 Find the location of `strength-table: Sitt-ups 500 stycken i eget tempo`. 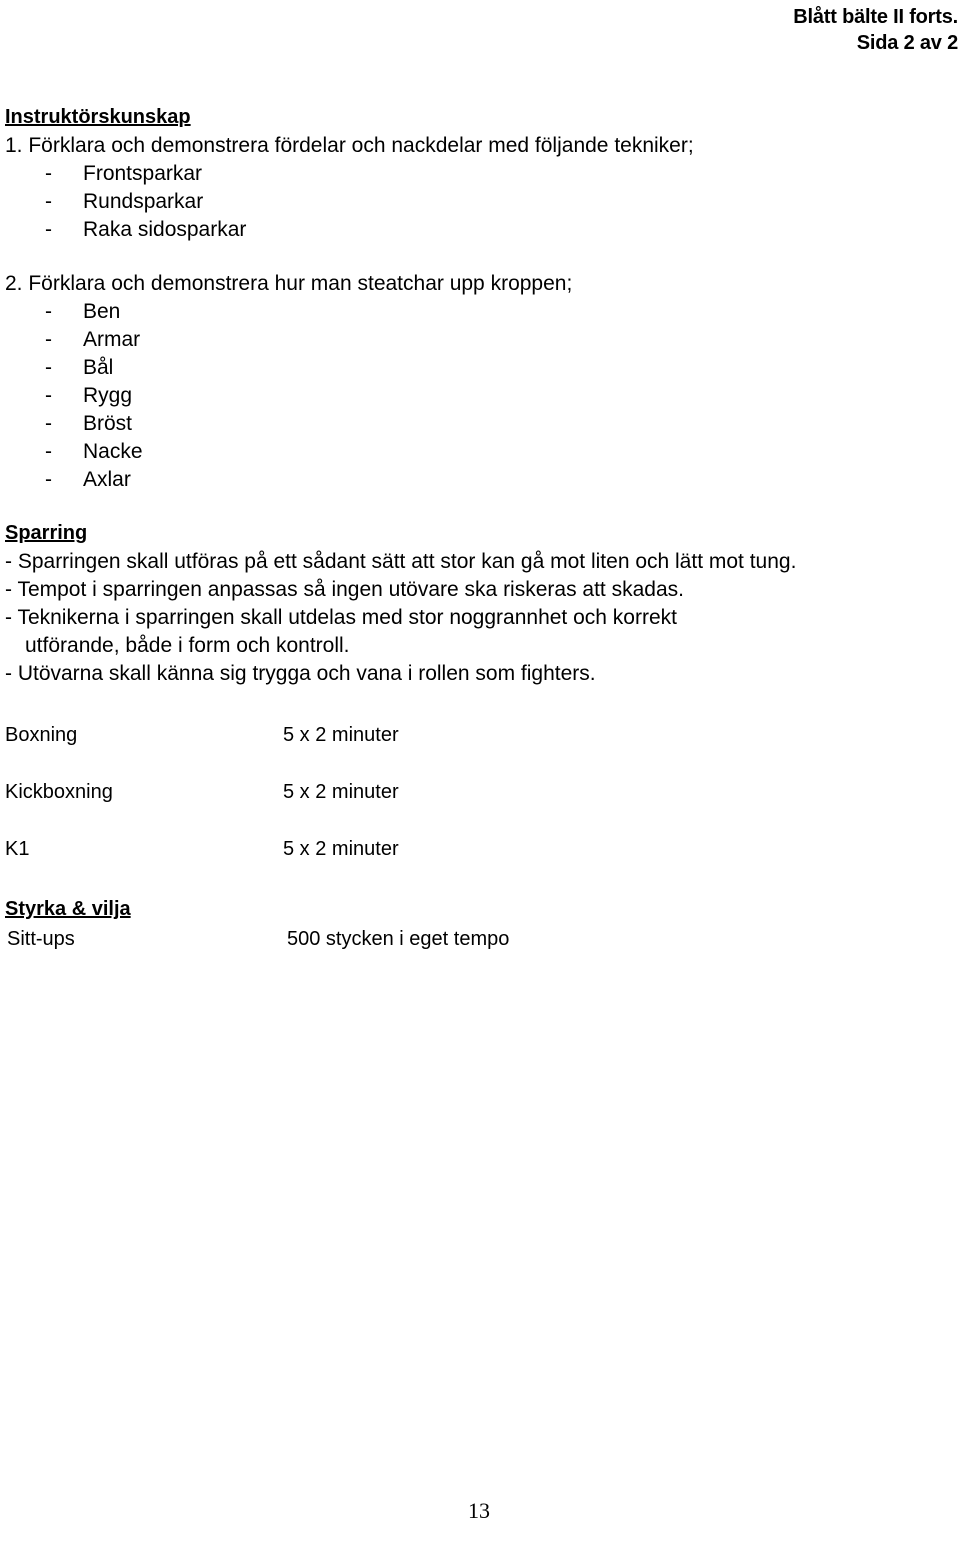

strength-table: Sitt-ups 500 stycken i eget tempo is located at coordinates (258, 939).